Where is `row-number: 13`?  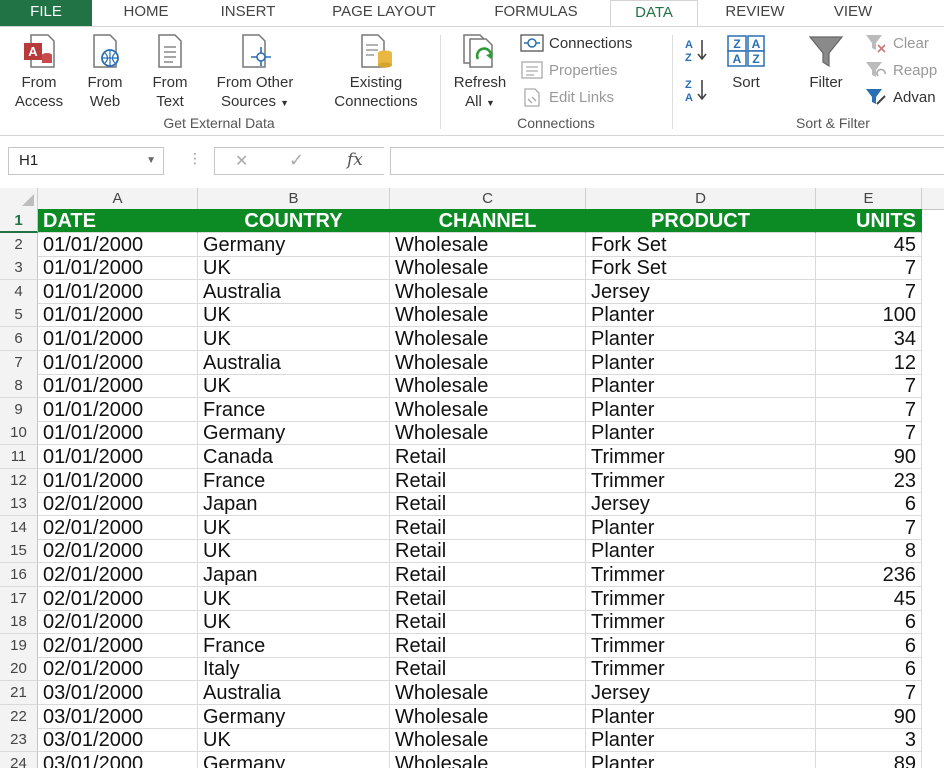 row-number: 13 is located at coordinates (19, 504).